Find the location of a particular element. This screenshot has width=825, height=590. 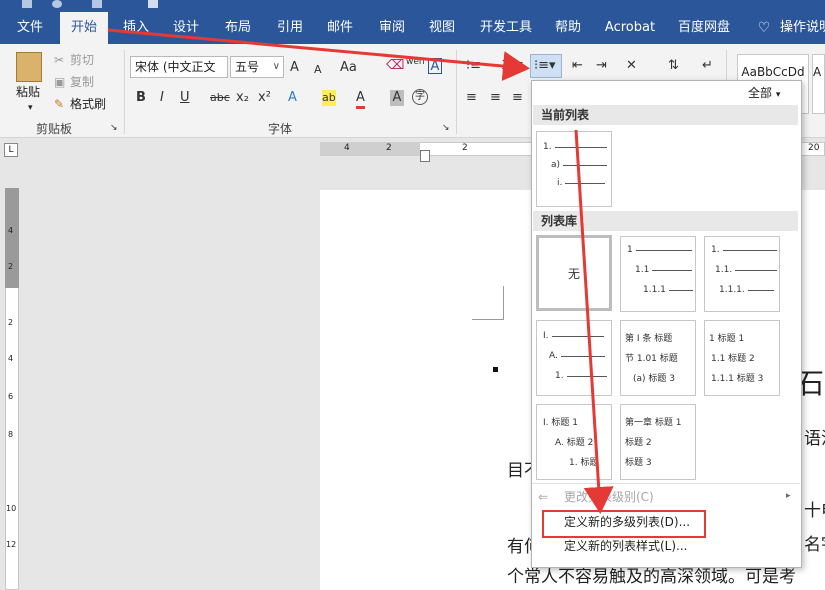

arrow-to-define-new is located at coordinates (594, 321).